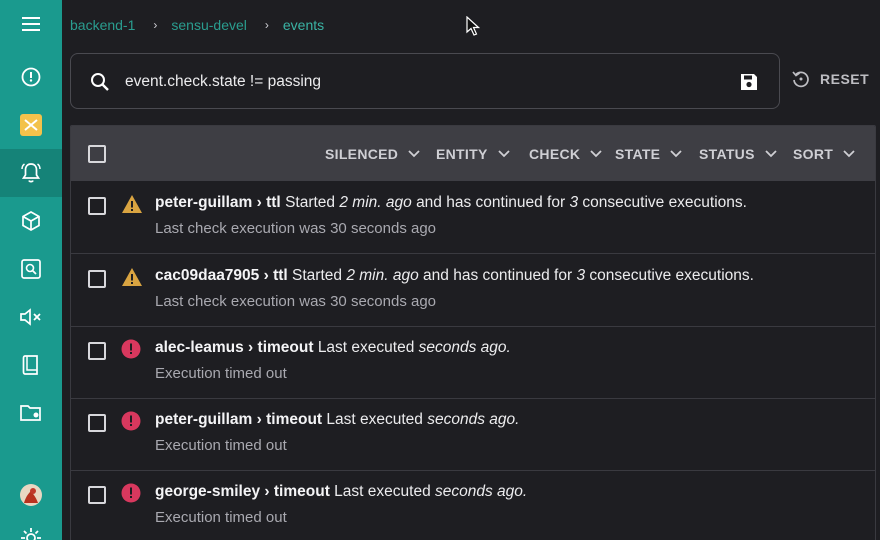 This screenshot has height=540, width=880. I want to click on reset-icon, so click(800, 79).